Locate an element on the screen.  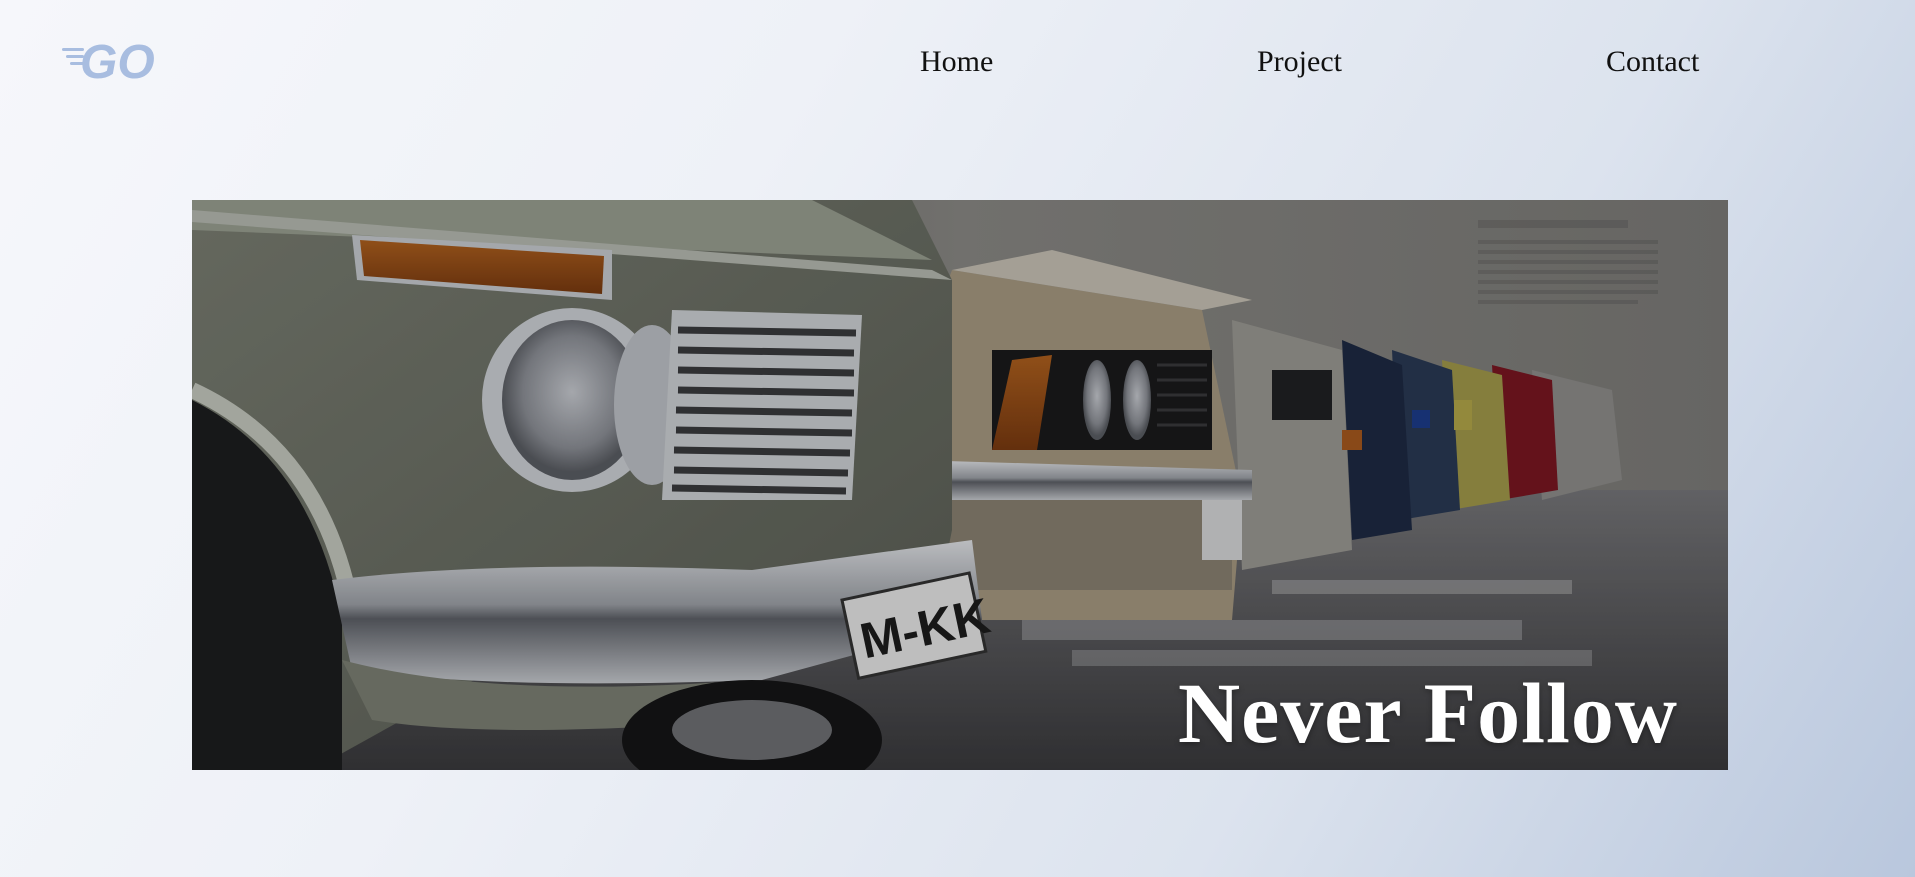
nav-link-project: Project is located at coordinates (1299, 62).